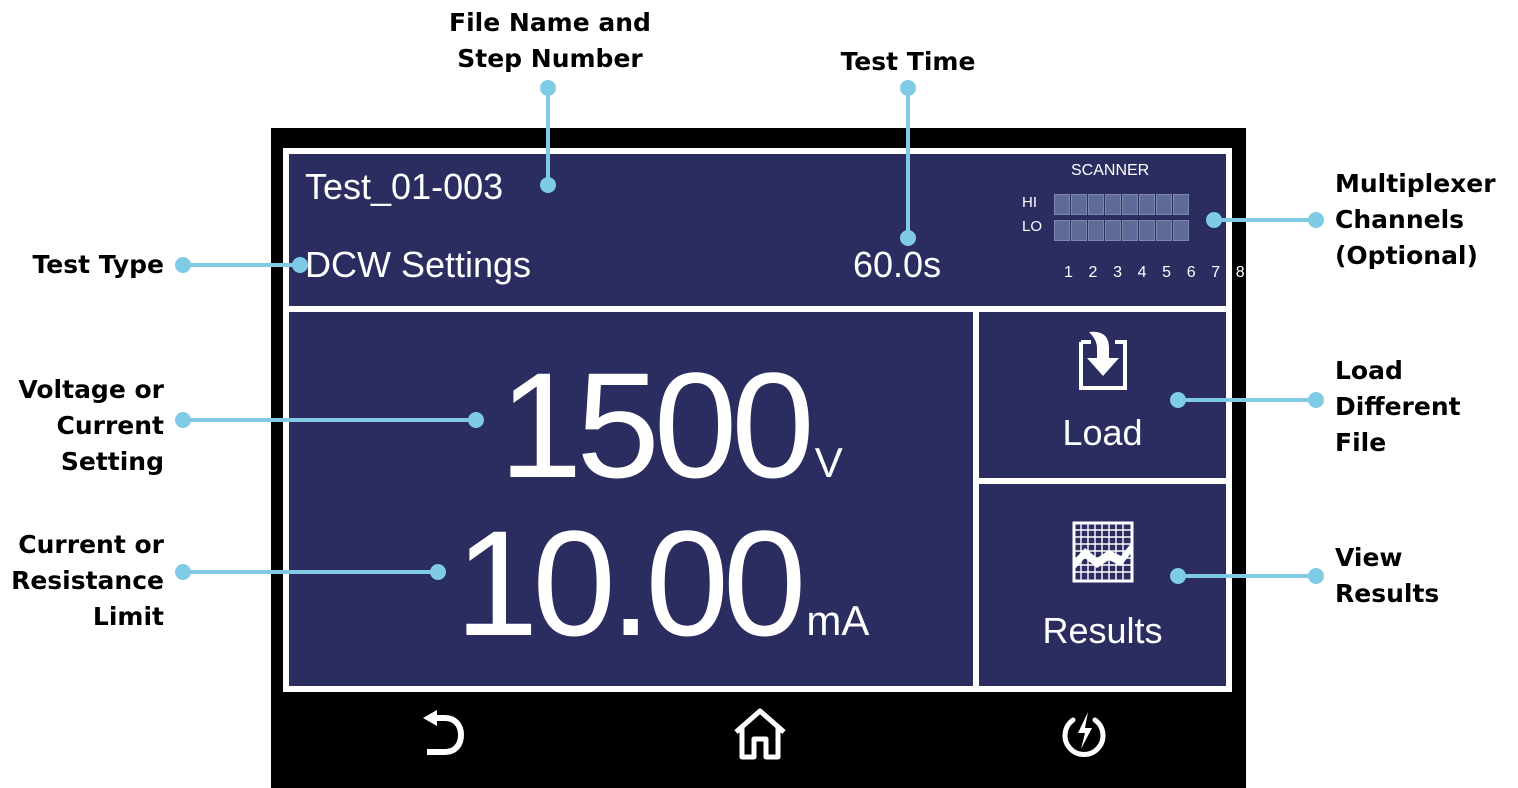 This screenshot has height=788, width=1518. I want to click on load-button: Load, so click(1102, 395).